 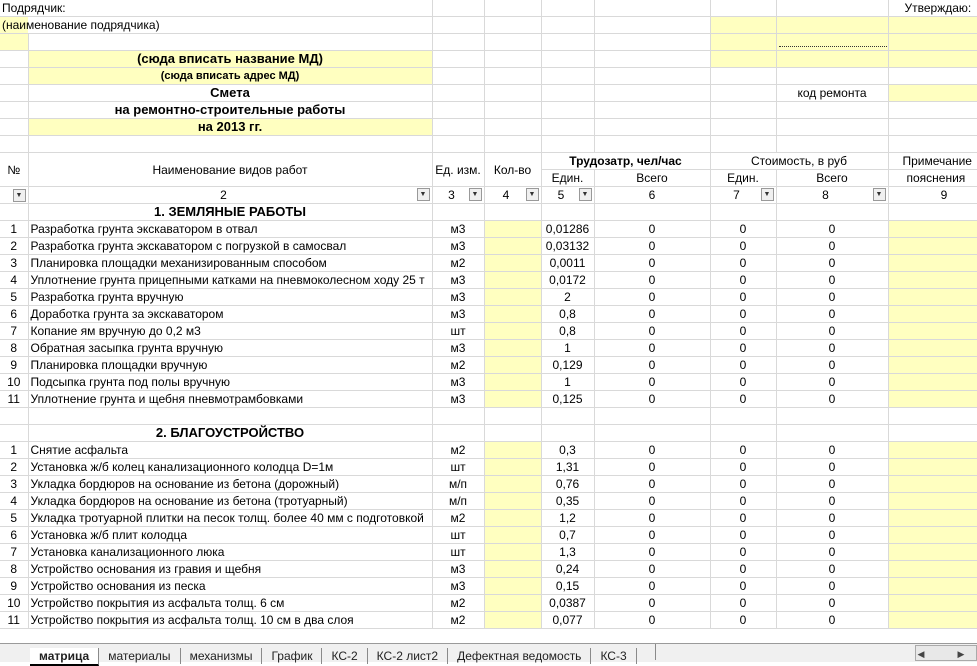 What do you see at coordinates (614, 656) in the screenshot?
I see `sheet-tab: КС-3` at bounding box center [614, 656].